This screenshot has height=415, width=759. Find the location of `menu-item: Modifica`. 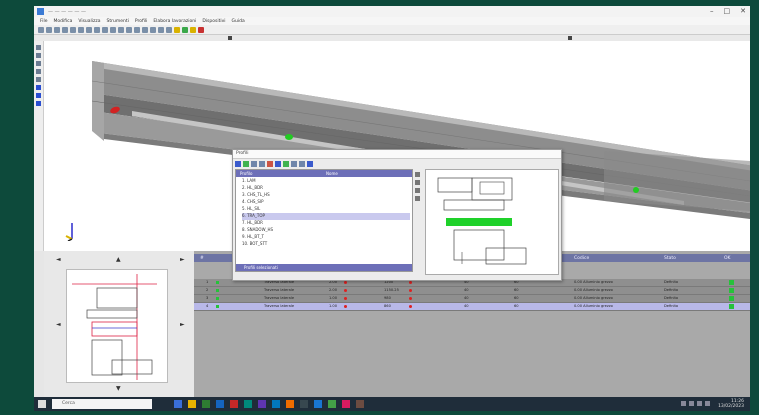

menu-item: Modifica is located at coordinates (63, 21).